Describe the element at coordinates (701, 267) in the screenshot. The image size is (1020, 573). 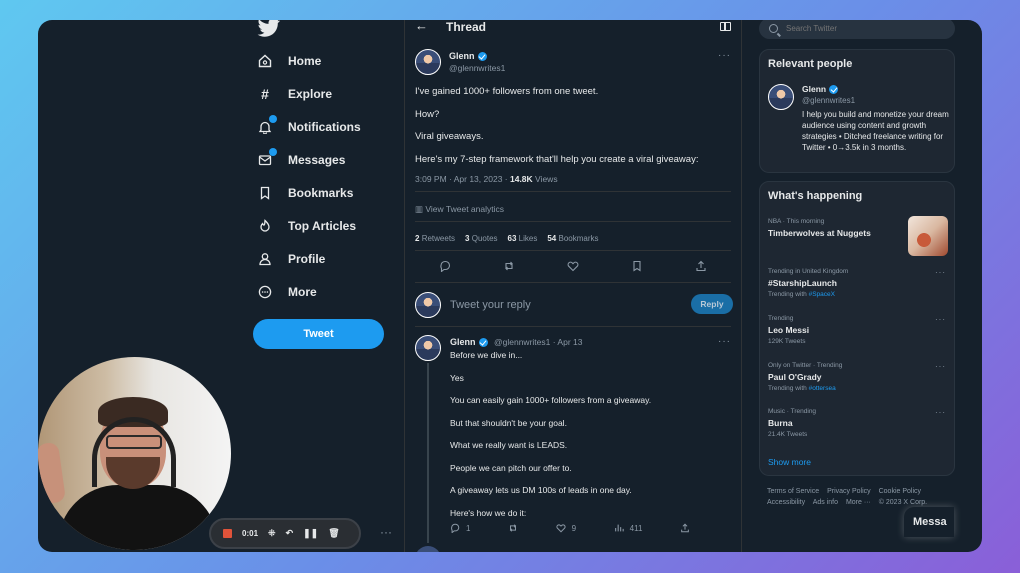
I see `share-icon` at that location.